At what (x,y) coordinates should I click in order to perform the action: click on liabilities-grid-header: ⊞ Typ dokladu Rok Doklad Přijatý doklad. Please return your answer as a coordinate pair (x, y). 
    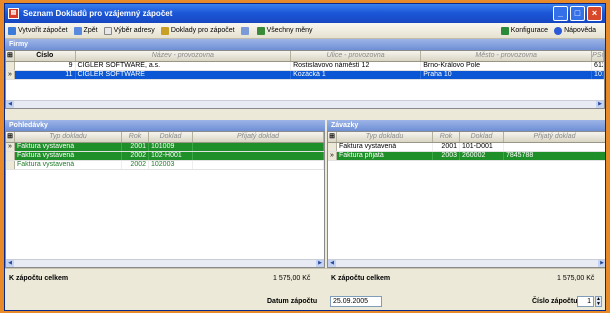
    Looking at the image, I should click on (466, 137).